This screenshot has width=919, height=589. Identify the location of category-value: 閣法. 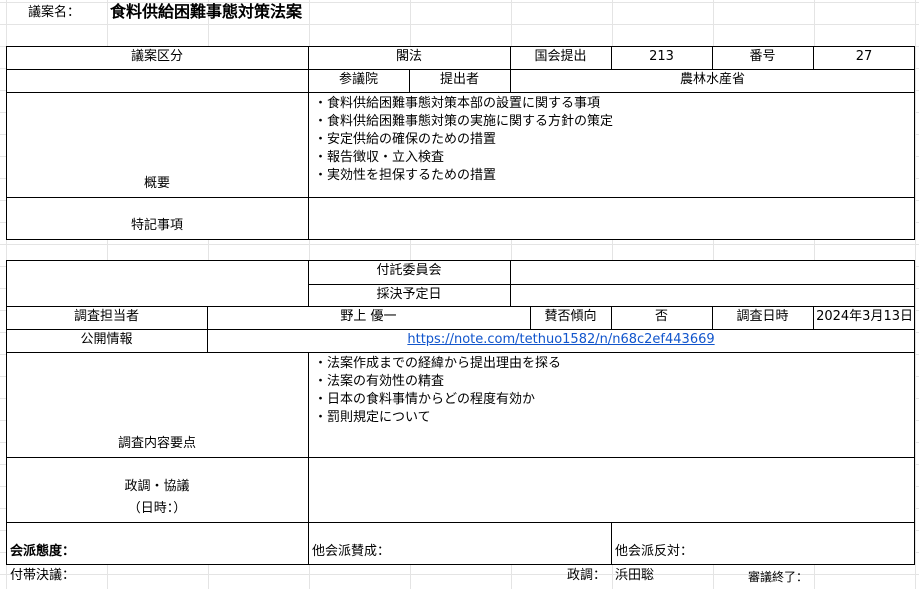
(409, 57).